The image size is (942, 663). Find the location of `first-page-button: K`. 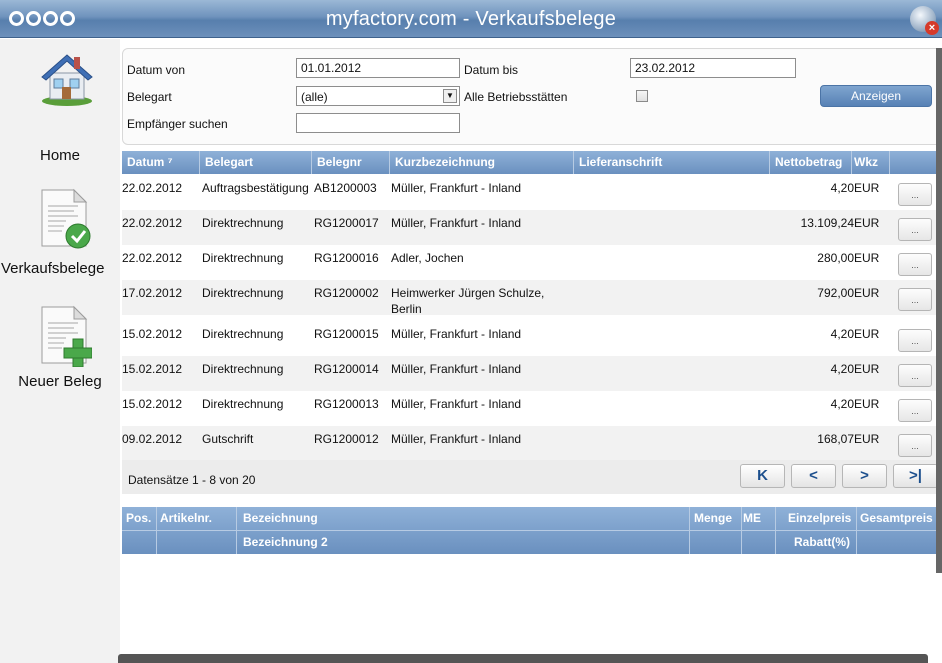

first-page-button: K is located at coordinates (762, 476).